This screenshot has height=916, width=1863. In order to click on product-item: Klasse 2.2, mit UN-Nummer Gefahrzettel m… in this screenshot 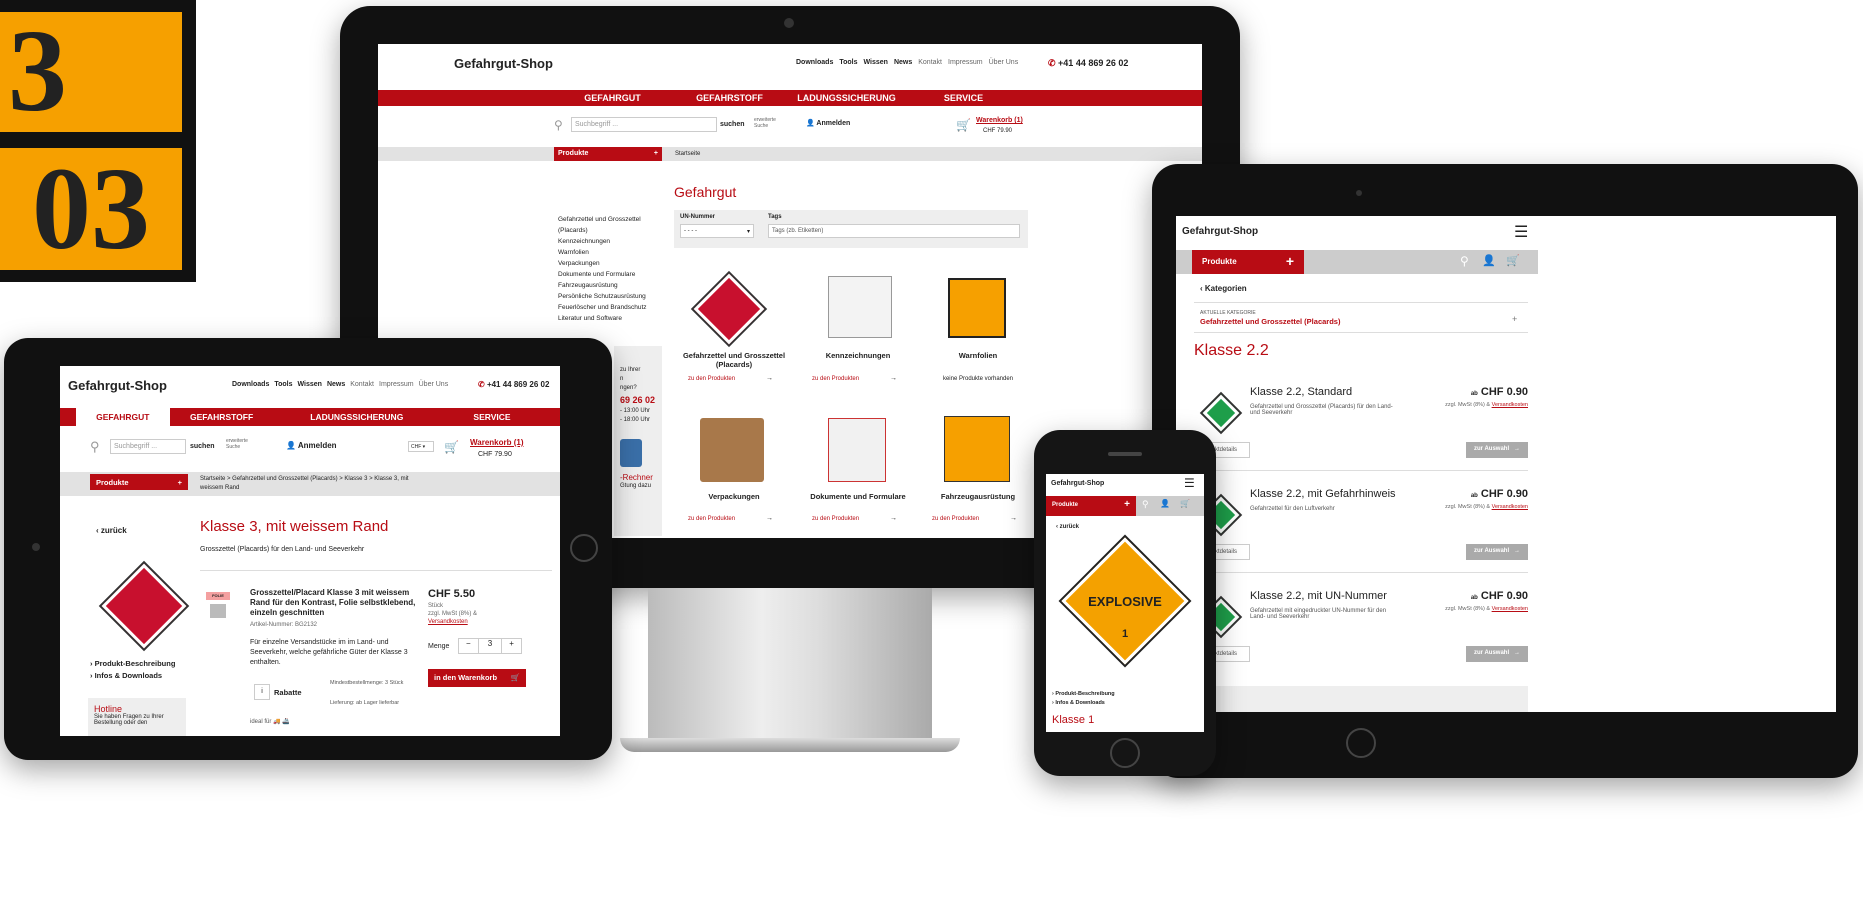, I will do `click(1356, 626)`.